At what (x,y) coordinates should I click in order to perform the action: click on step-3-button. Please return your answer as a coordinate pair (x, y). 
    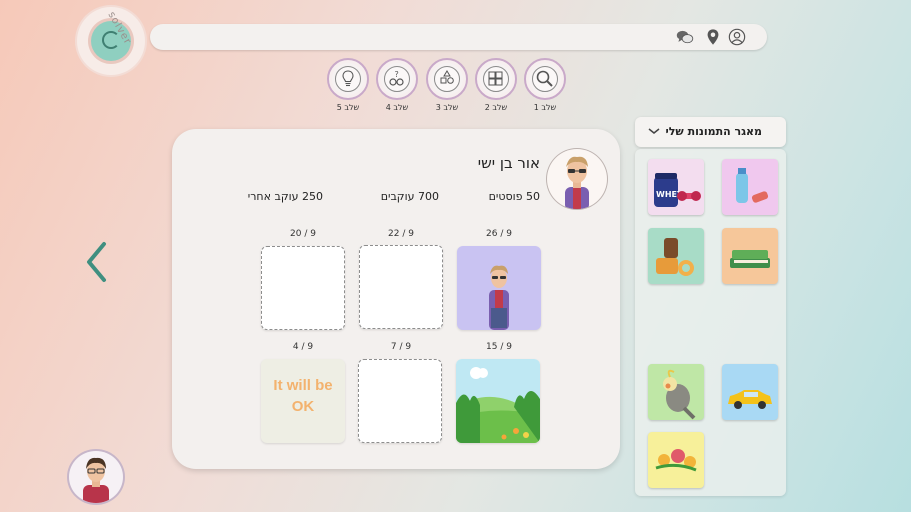
    Looking at the image, I should click on (447, 79).